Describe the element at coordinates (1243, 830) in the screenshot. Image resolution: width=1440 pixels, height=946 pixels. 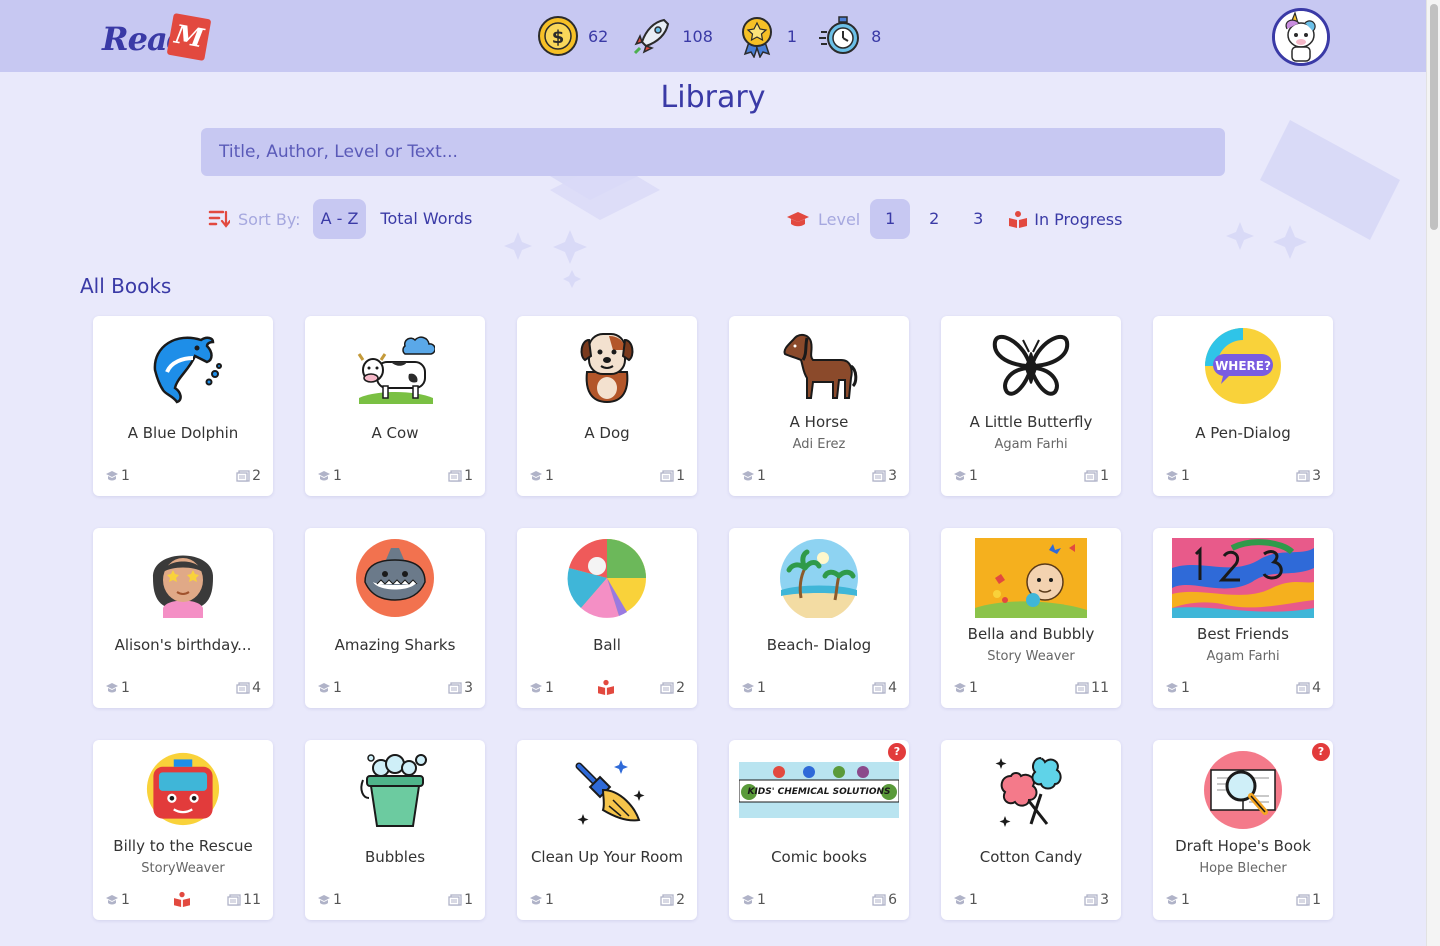
I see `book-card-draft-hopes-book: ? Draft Hope's Book Hope Blecher 1 1` at that location.